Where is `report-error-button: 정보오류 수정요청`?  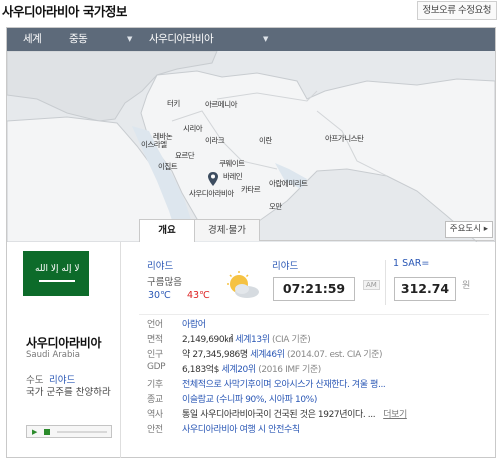 report-error-button: 정보오류 수정요청 is located at coordinates (456, 10).